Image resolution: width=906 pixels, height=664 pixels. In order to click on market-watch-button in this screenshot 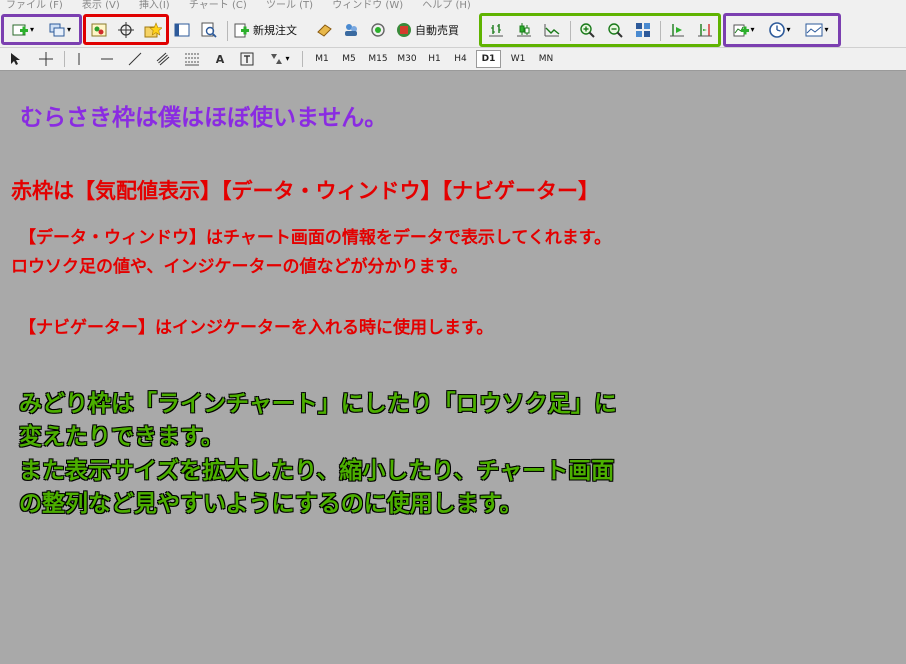, I will do `click(99, 30)`.